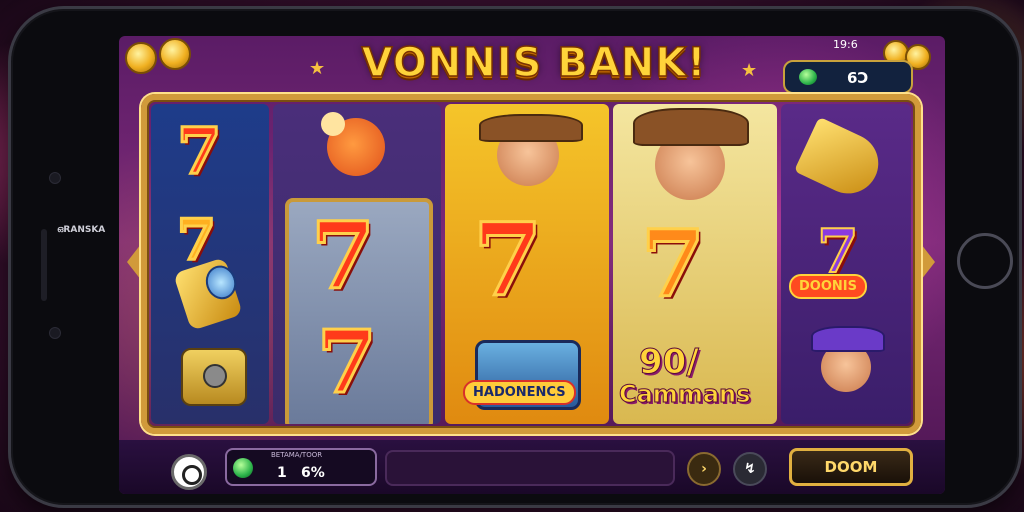 The height and width of the screenshot is (512, 1024). What do you see at coordinates (55, 333) in the screenshot?
I see `camera-dot-bottom` at bounding box center [55, 333].